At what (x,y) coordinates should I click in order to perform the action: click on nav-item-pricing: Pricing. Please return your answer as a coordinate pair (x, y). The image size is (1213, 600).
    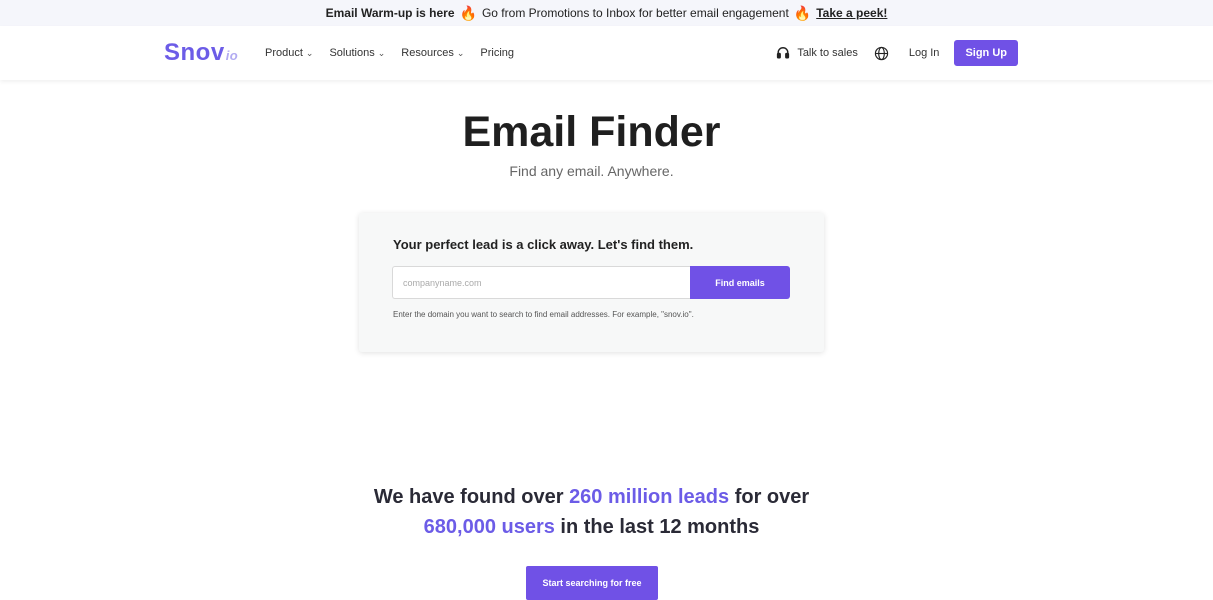
    Looking at the image, I should click on (497, 53).